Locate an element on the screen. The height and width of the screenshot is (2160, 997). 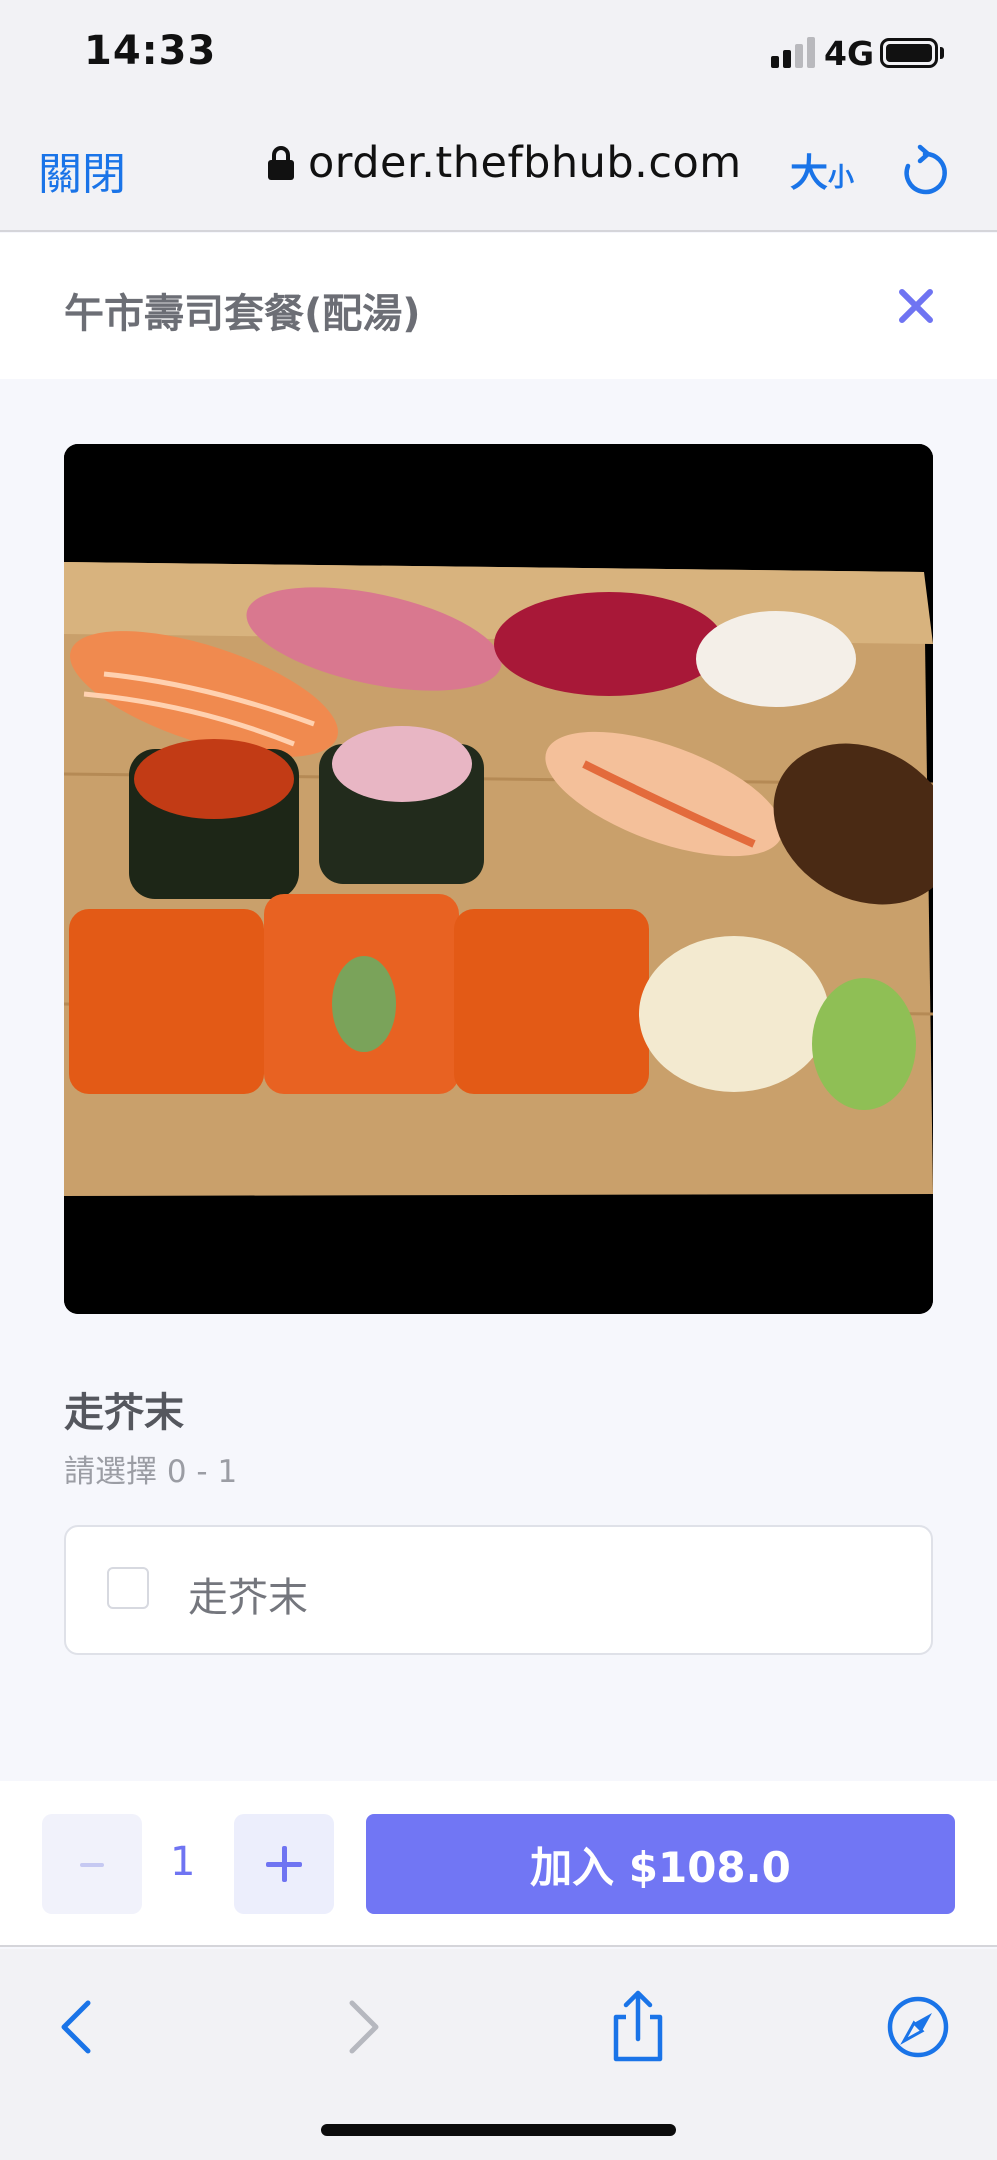
text-size-small-label: 小 is located at coordinates (841, 178).